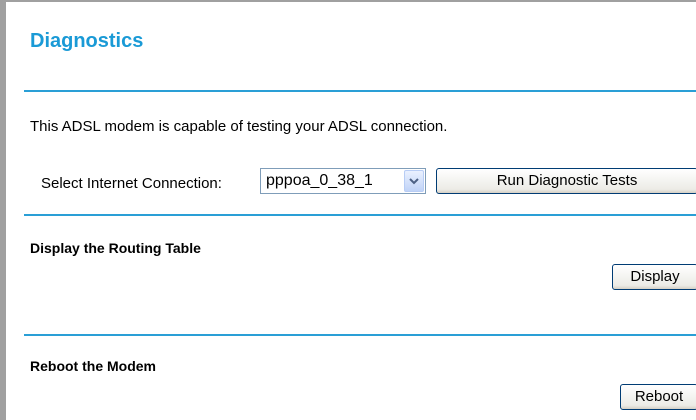 The height and width of the screenshot is (420, 696). I want to click on chevron-down-icon, so click(414, 181).